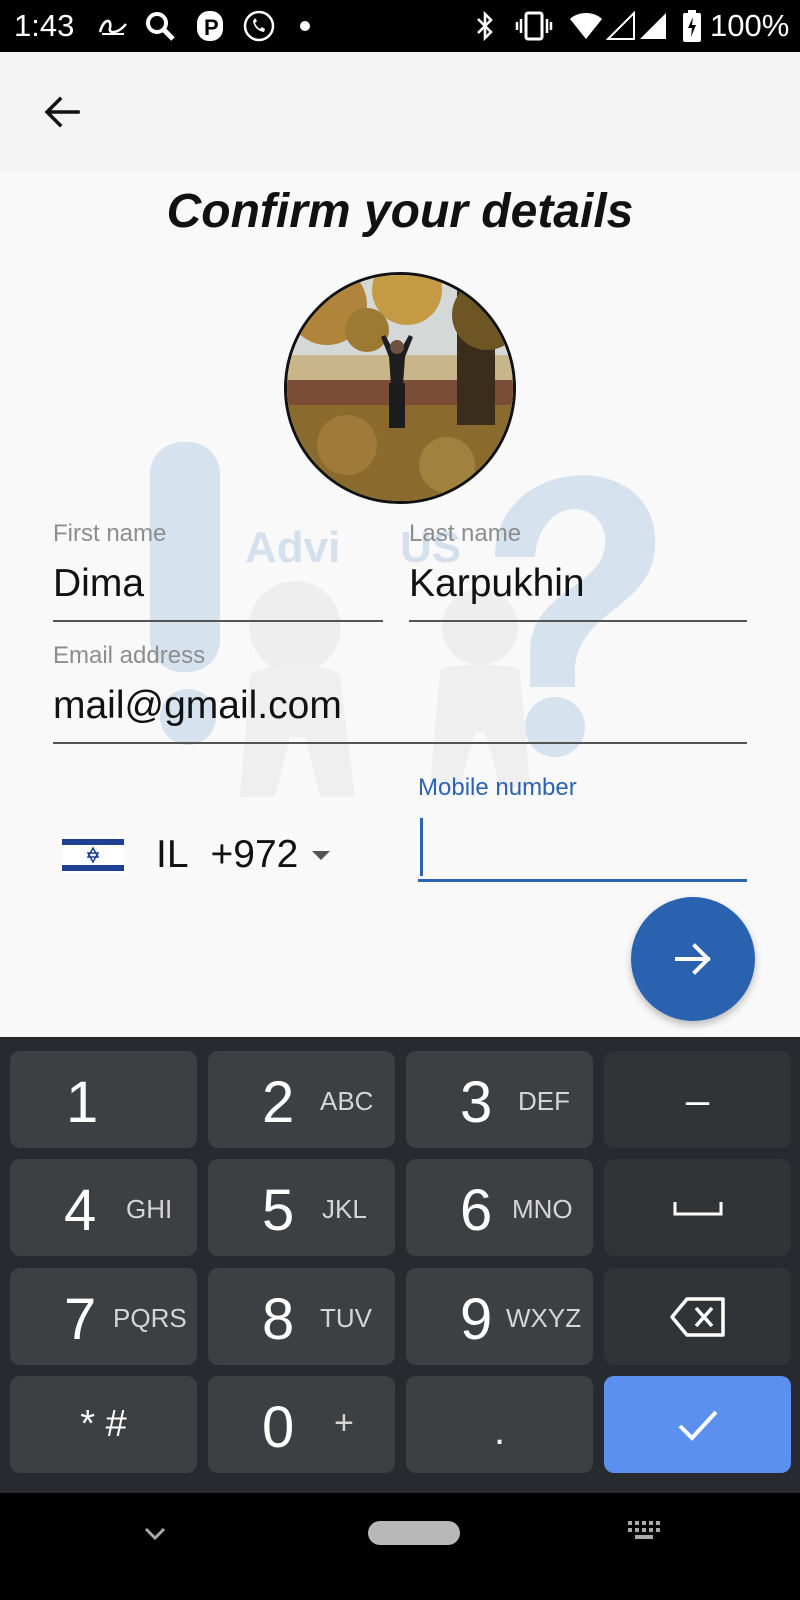 The height and width of the screenshot is (1600, 800). What do you see at coordinates (44, 25) in the screenshot?
I see `status-time: 1:43` at bounding box center [44, 25].